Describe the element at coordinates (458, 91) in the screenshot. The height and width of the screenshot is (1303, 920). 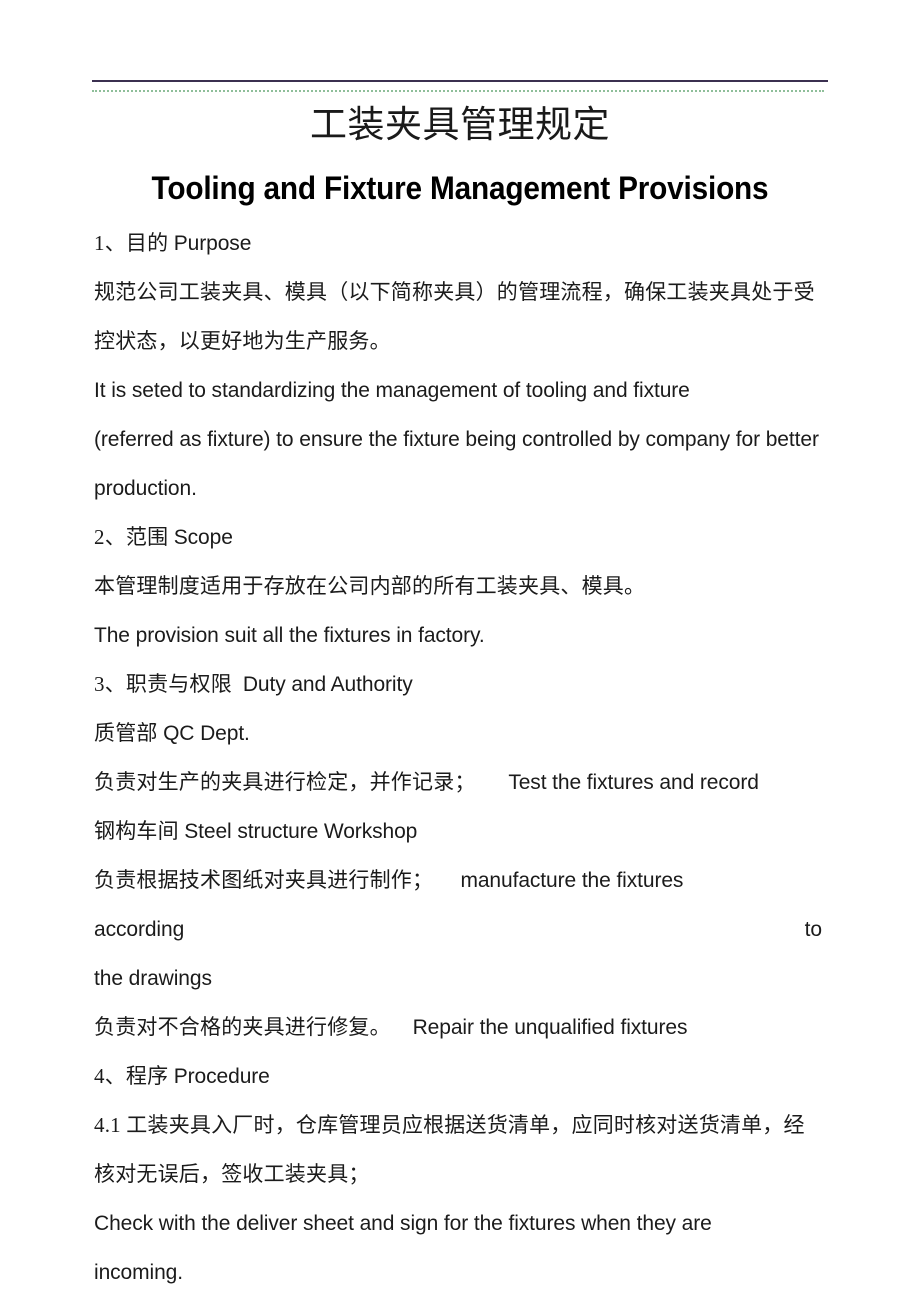
I see `header-dotted-rule` at that location.